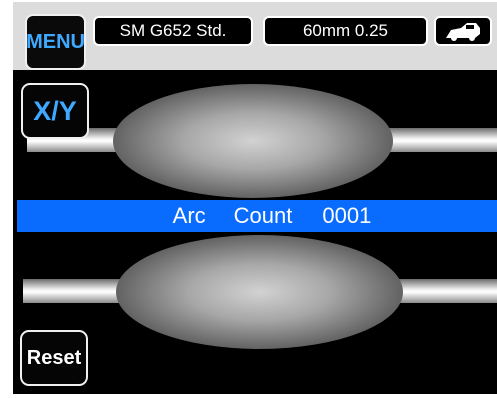 This screenshot has width=497, height=398. I want to click on arc-count-value: 0001, so click(347, 215).